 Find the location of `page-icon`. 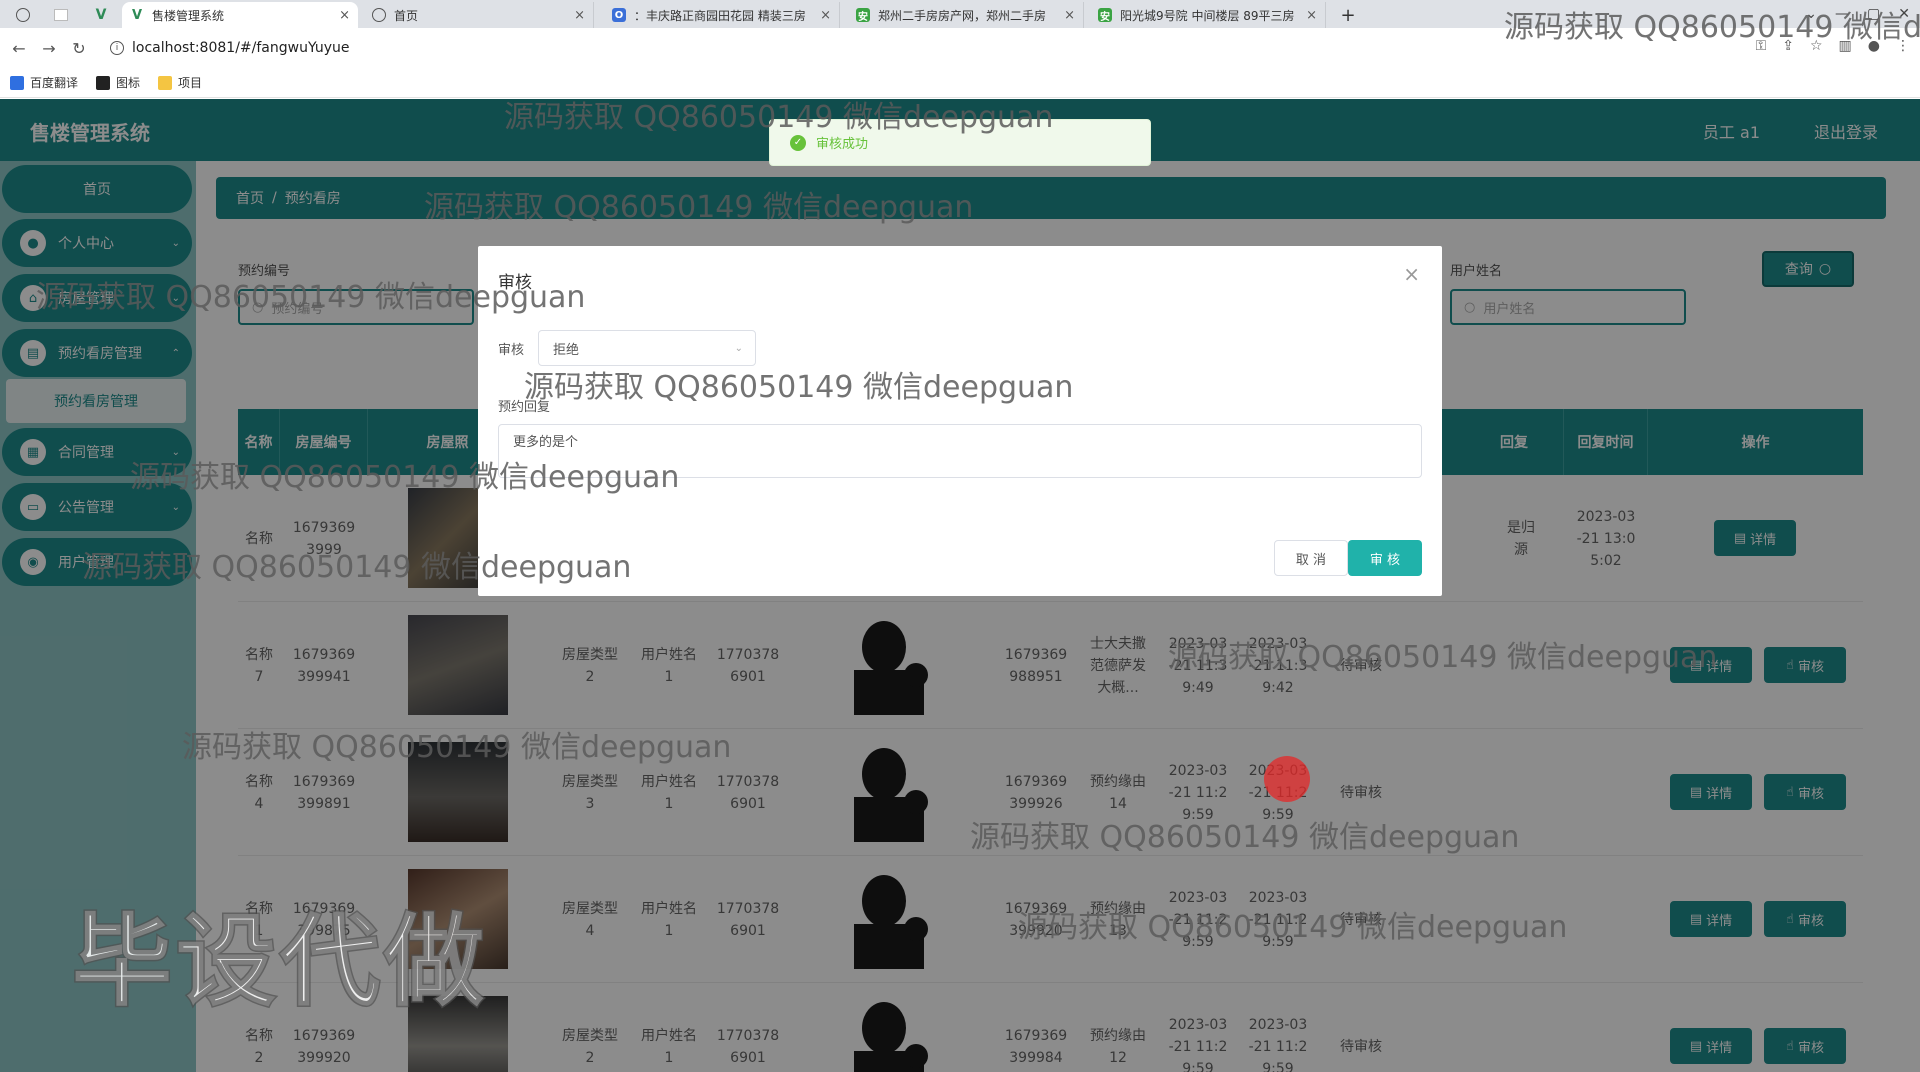

page-icon is located at coordinates (61, 15).